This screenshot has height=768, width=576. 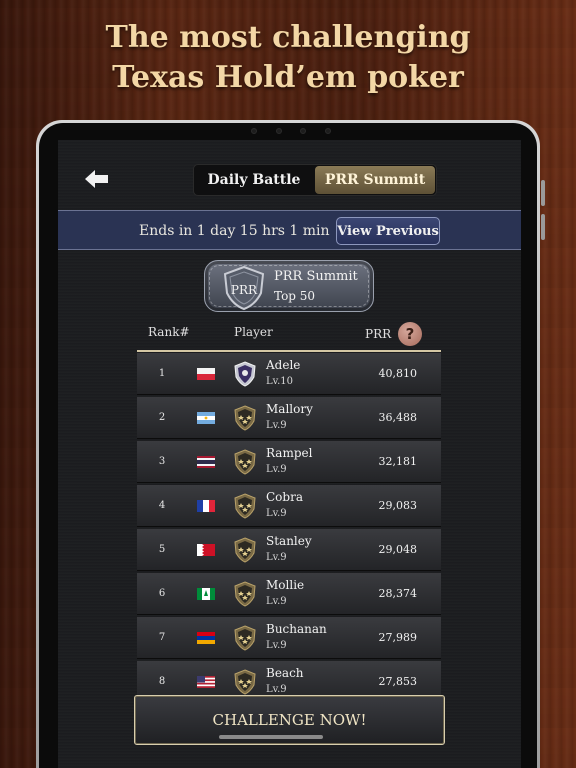 What do you see at coordinates (206, 594) in the screenshot?
I see `norfolk-island-flag-icon` at bounding box center [206, 594].